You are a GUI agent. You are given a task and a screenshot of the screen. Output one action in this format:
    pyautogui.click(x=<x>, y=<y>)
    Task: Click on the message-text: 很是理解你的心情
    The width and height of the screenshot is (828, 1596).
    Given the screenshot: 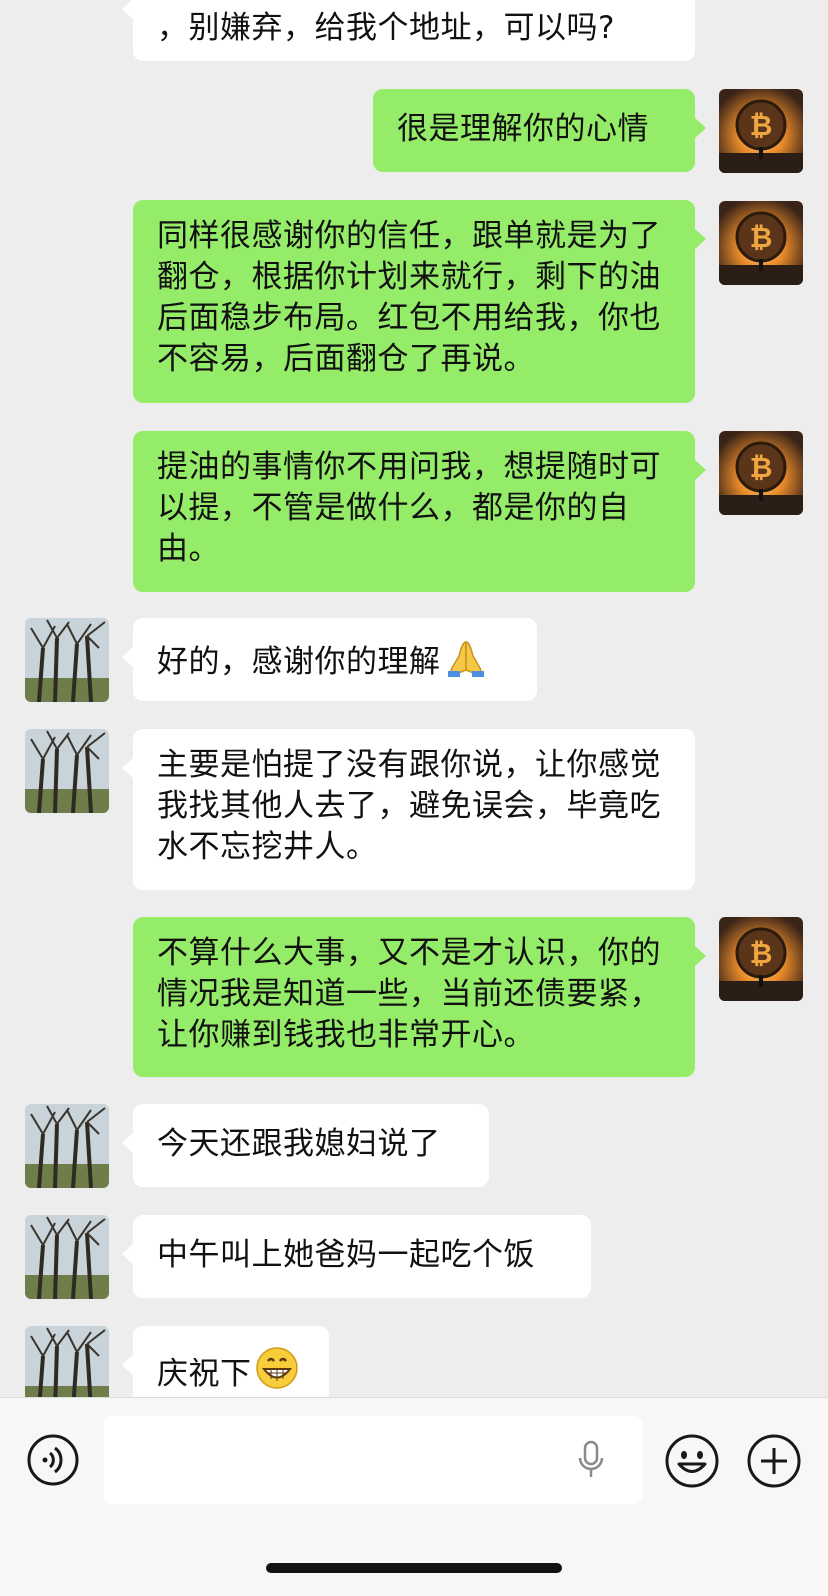 What is the action you would take?
    pyautogui.click(x=523, y=129)
    